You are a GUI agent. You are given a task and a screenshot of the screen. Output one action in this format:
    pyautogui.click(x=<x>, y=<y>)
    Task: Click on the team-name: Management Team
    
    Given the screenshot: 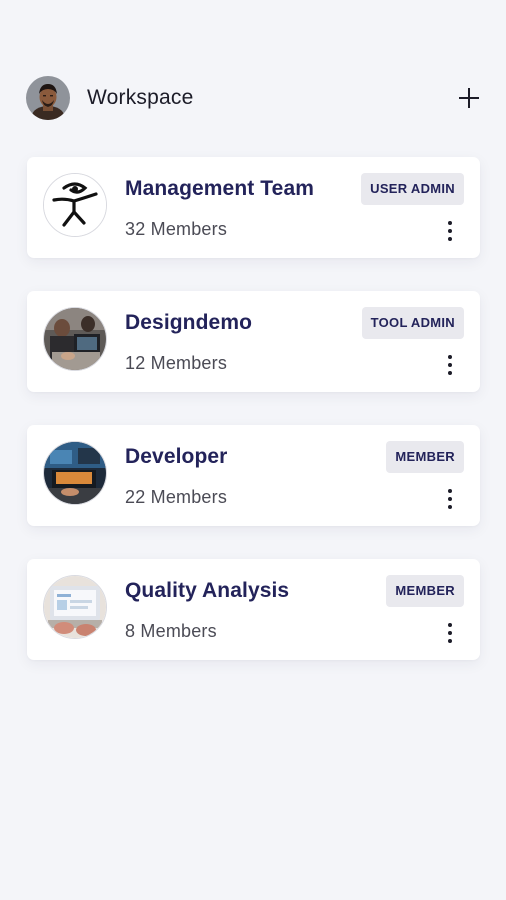 What is the action you would take?
    pyautogui.click(x=219, y=188)
    